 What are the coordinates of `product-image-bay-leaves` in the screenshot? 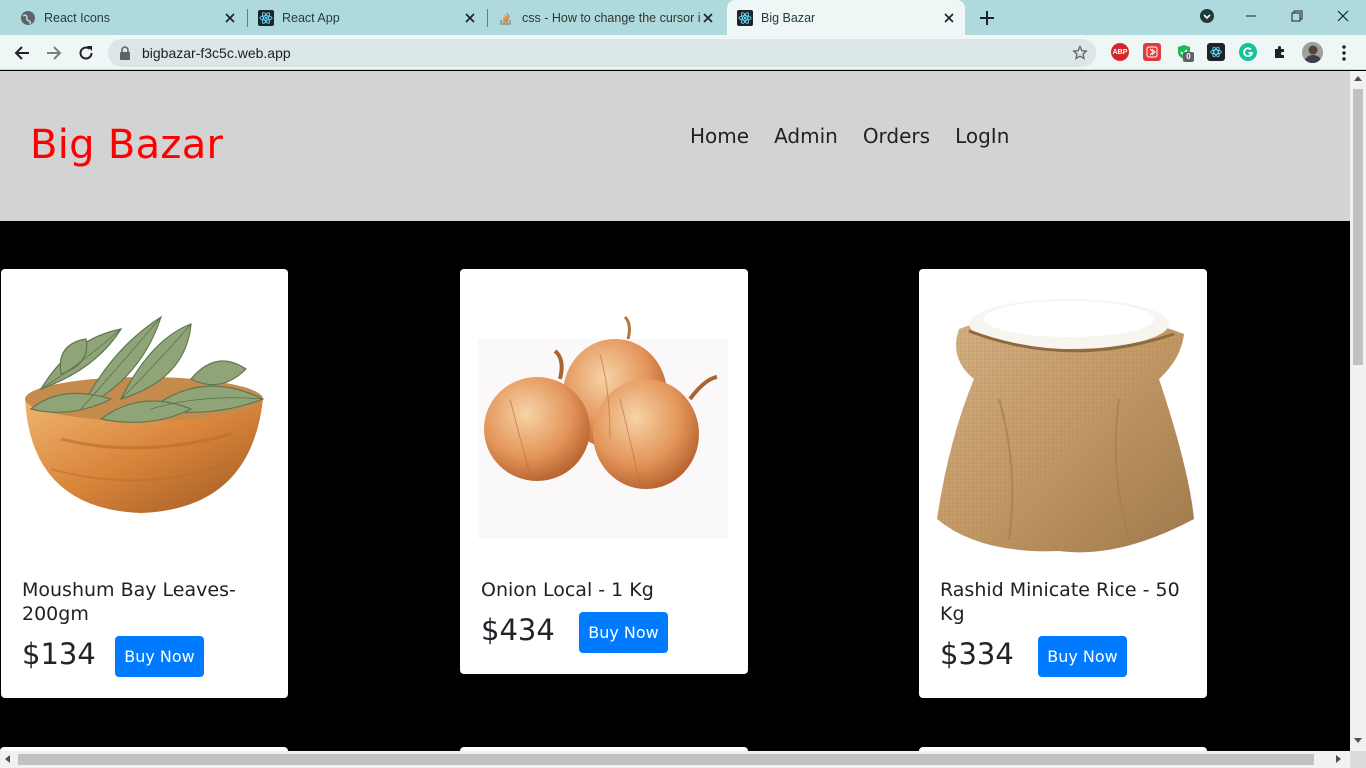 It's located at (145, 414).